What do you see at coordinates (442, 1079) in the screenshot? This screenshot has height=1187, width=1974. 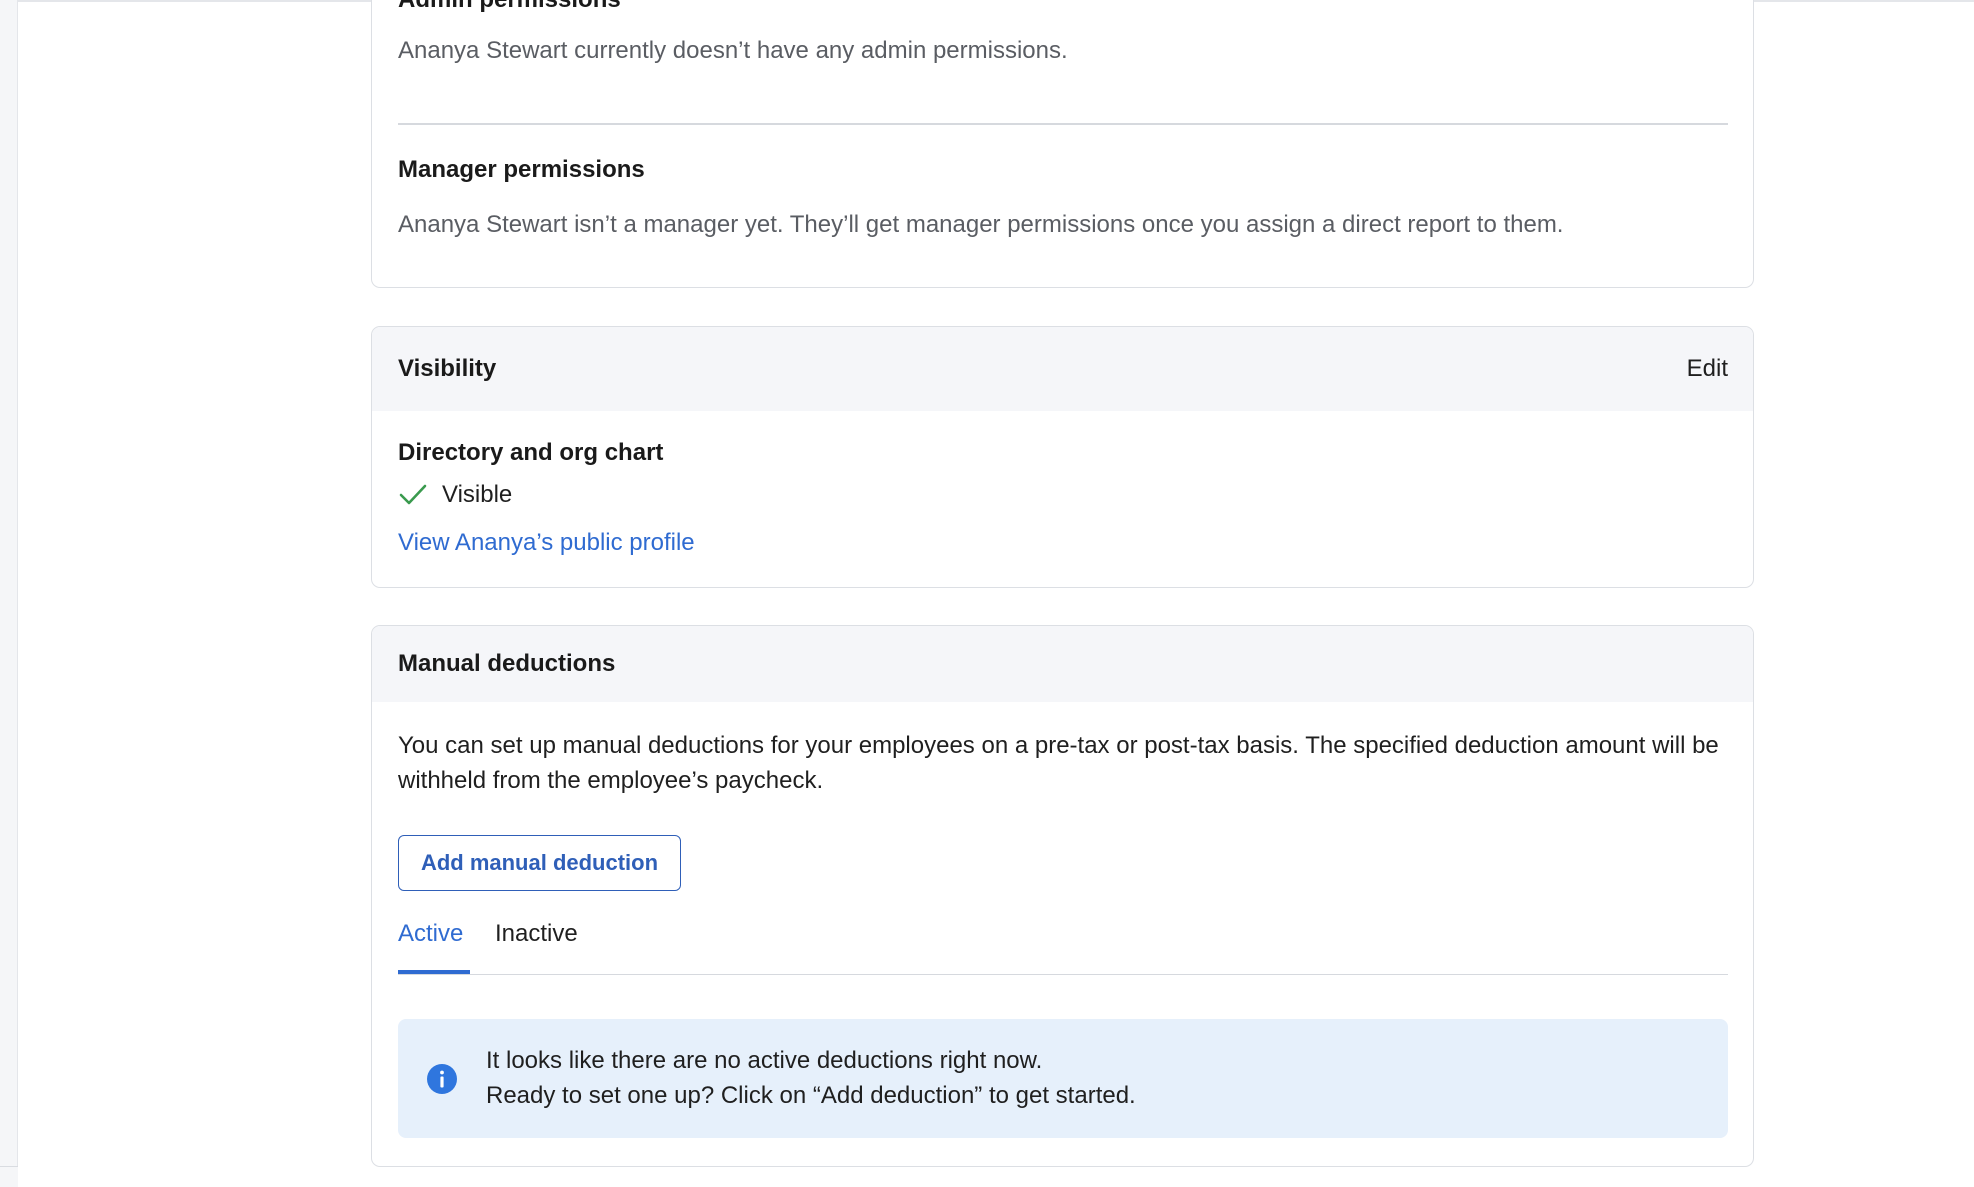 I see `info-icon` at bounding box center [442, 1079].